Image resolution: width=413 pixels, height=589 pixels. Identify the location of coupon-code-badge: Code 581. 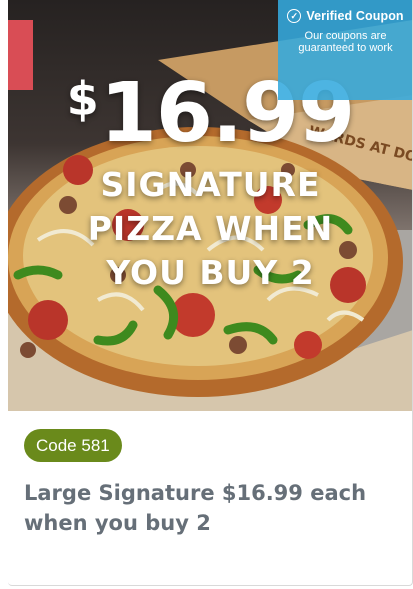
(73, 445).